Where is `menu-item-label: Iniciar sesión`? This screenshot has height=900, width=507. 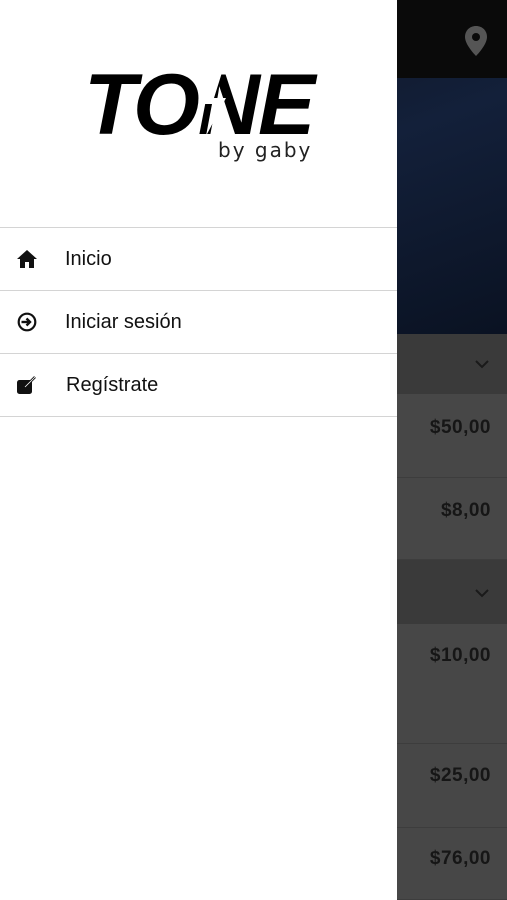 menu-item-label: Iniciar sesión is located at coordinates (123, 321).